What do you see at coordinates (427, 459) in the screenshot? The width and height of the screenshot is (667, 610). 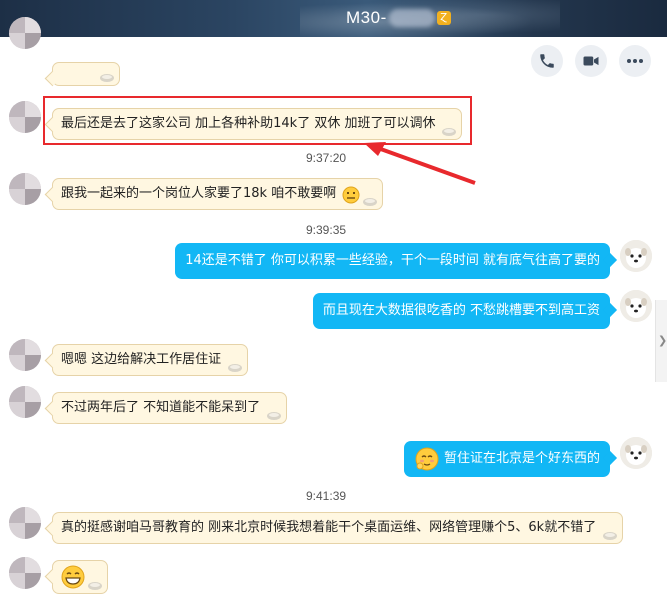 I see `emoji-shy-icon` at bounding box center [427, 459].